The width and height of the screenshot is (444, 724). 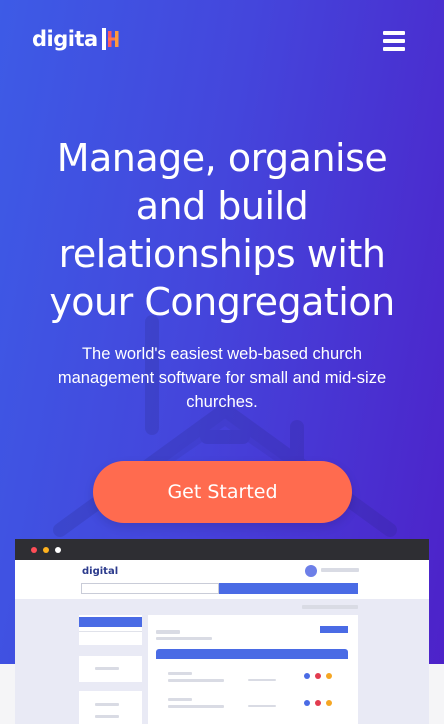 What do you see at coordinates (150, 588) in the screenshot?
I see `preview-search-field` at bounding box center [150, 588].